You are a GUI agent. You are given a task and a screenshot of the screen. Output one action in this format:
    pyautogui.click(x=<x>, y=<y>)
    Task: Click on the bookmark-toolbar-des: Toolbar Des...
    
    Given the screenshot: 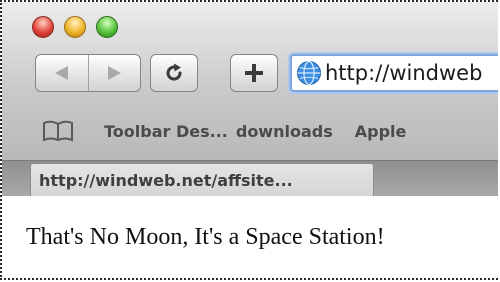 What is the action you would take?
    pyautogui.click(x=166, y=131)
    